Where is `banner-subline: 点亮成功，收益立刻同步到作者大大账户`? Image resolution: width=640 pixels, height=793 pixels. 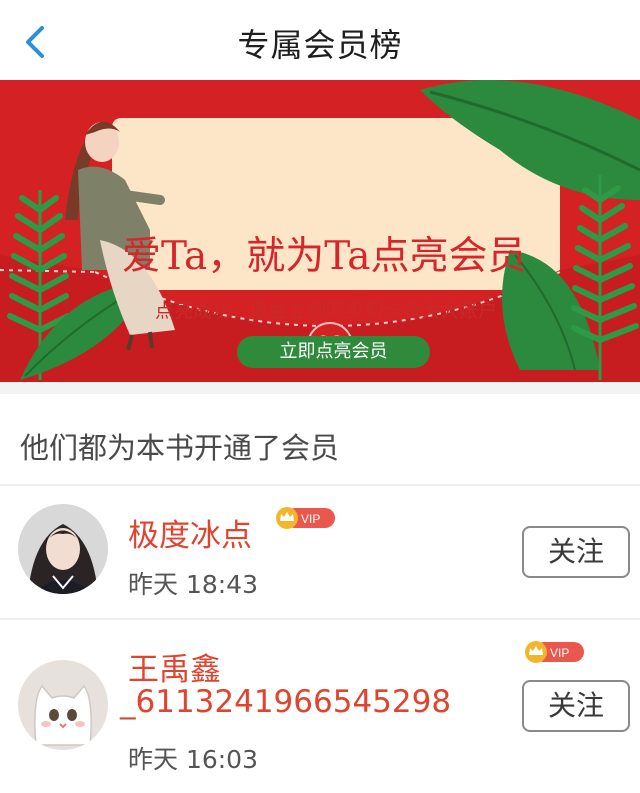
banner-subline: 点亮成功，收益立刻同步到作者大大账户 is located at coordinates (326, 311).